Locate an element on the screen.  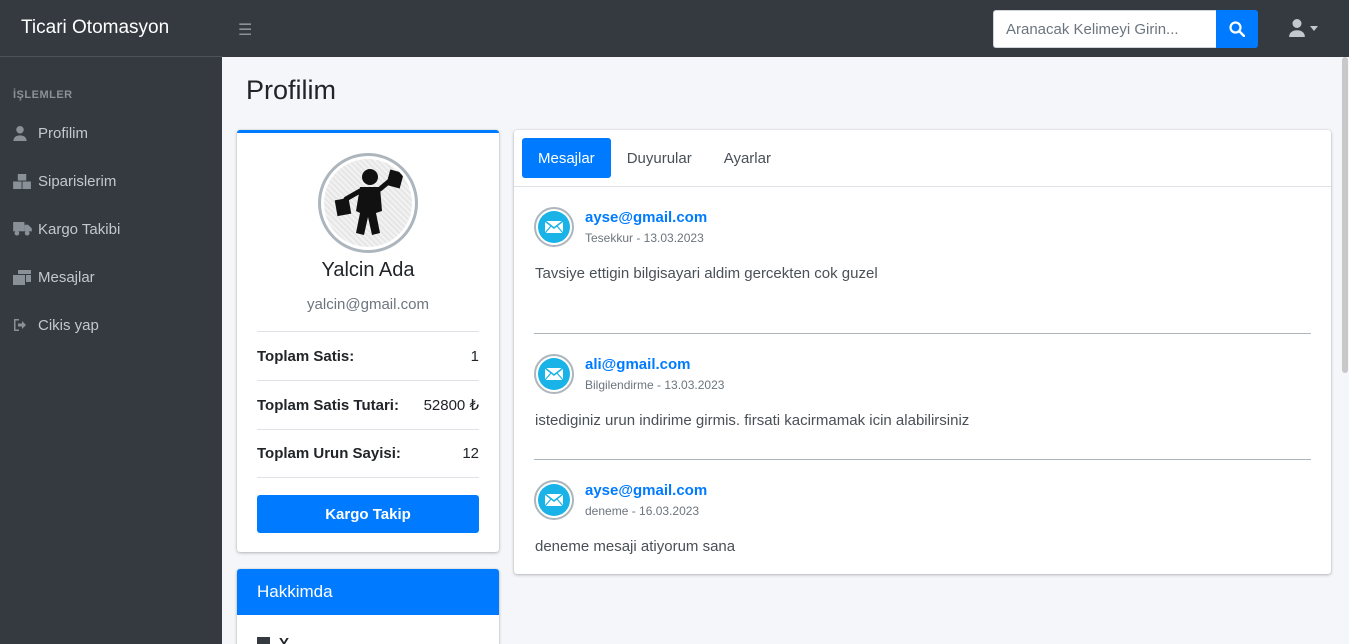
search-icon is located at coordinates (1237, 29).